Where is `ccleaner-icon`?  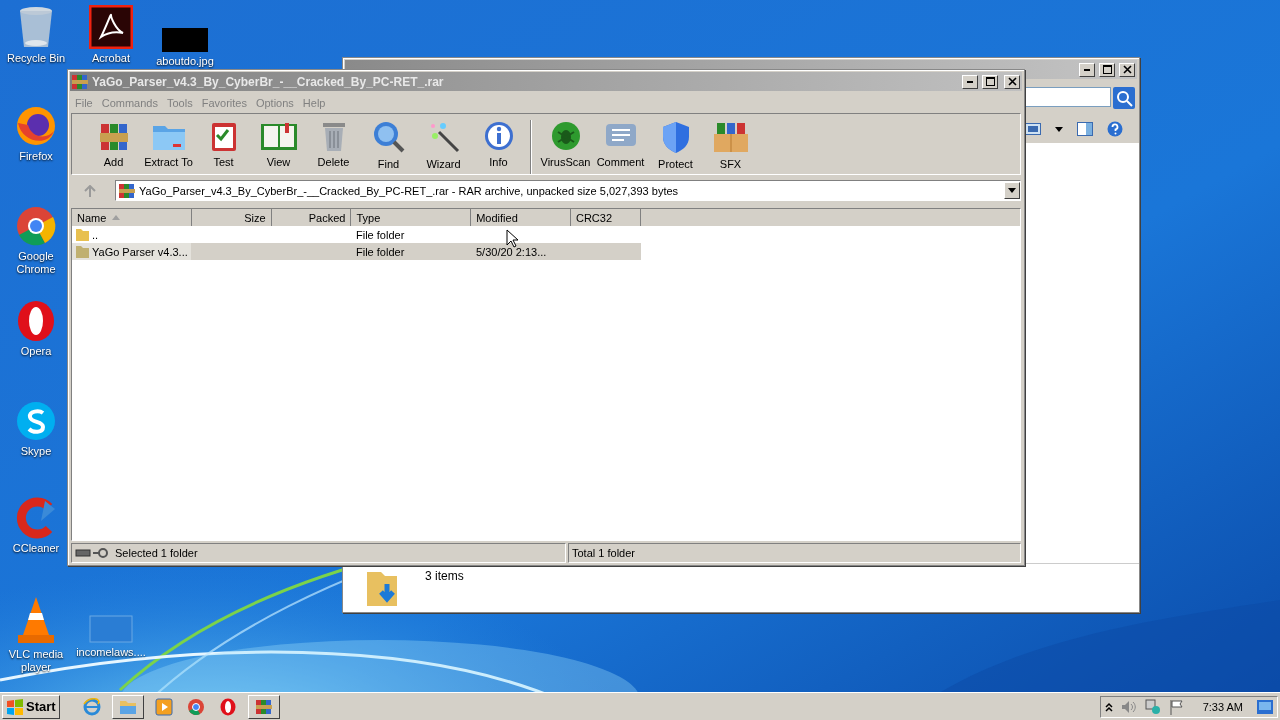 ccleaner-icon is located at coordinates (36, 518).